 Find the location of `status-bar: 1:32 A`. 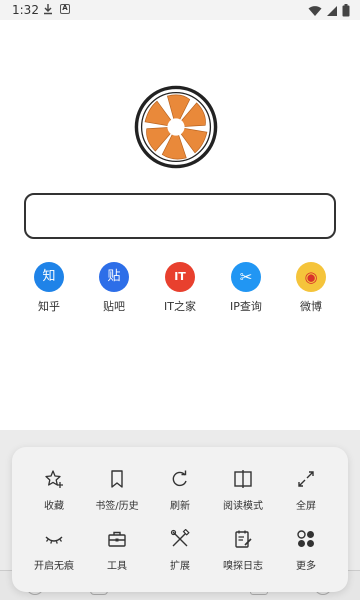

status-bar: 1:32 A is located at coordinates (180, 10).